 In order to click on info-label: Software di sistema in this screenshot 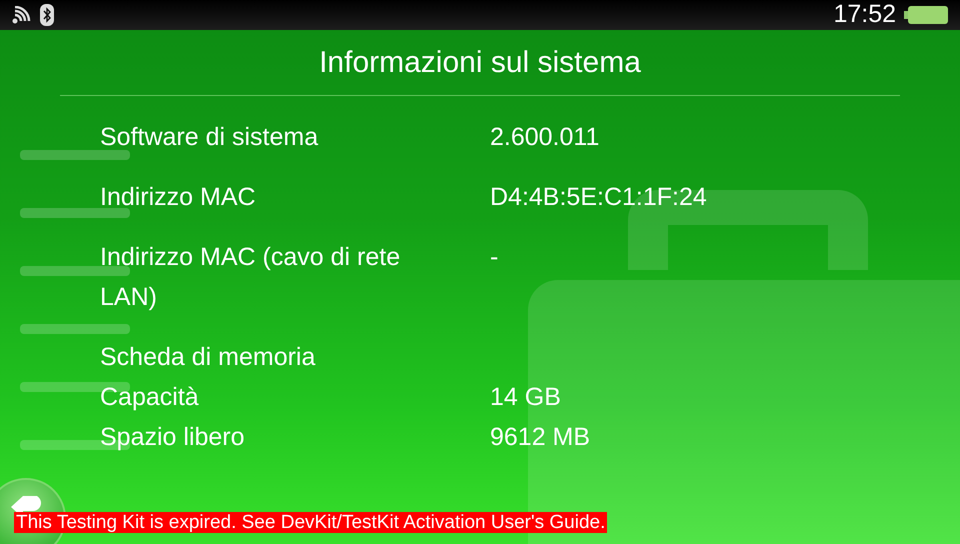, I will do `click(210, 137)`.